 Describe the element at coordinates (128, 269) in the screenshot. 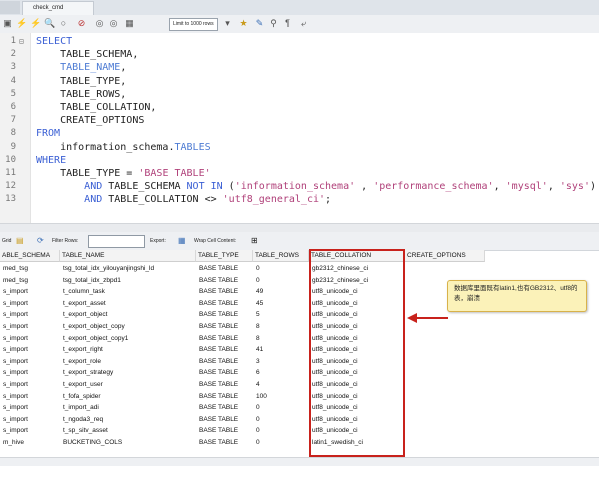

I see `table-cell: tsg_total_idx_yilouyanjingshi_ld` at that location.